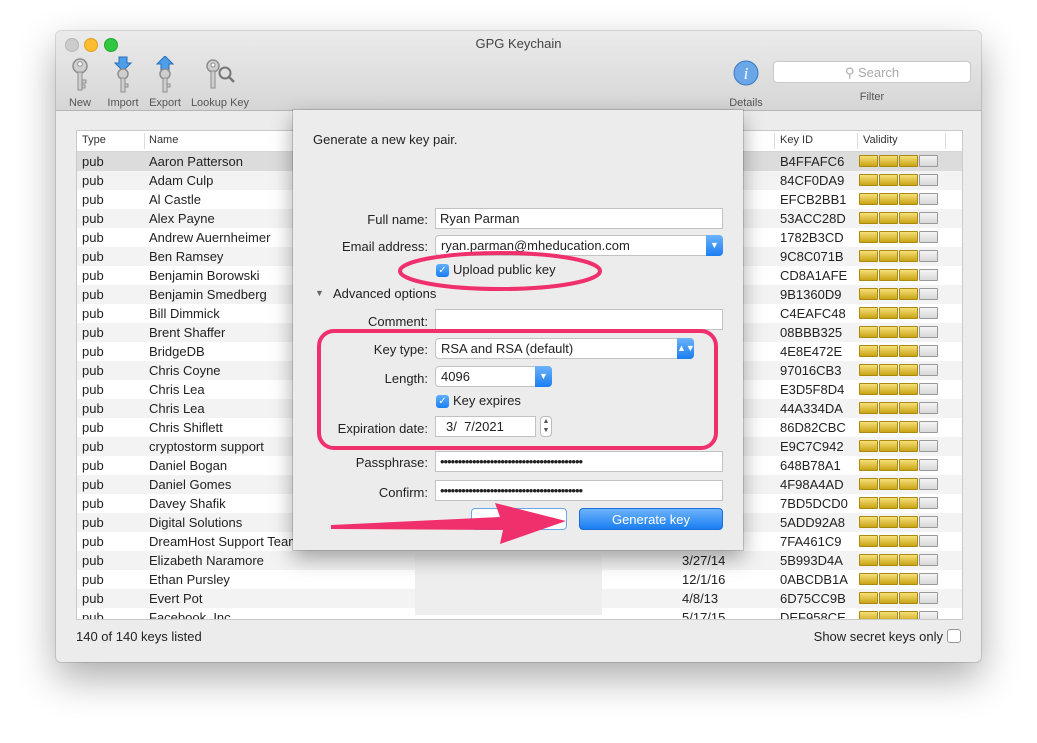  Describe the element at coordinates (811, 294) in the screenshot. I see `key-id-cell: 9B1360D9` at that location.